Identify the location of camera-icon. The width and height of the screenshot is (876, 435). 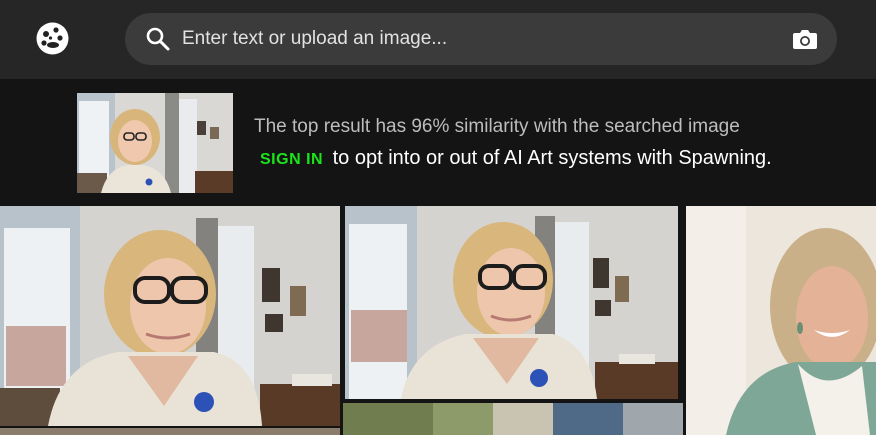
(805, 39).